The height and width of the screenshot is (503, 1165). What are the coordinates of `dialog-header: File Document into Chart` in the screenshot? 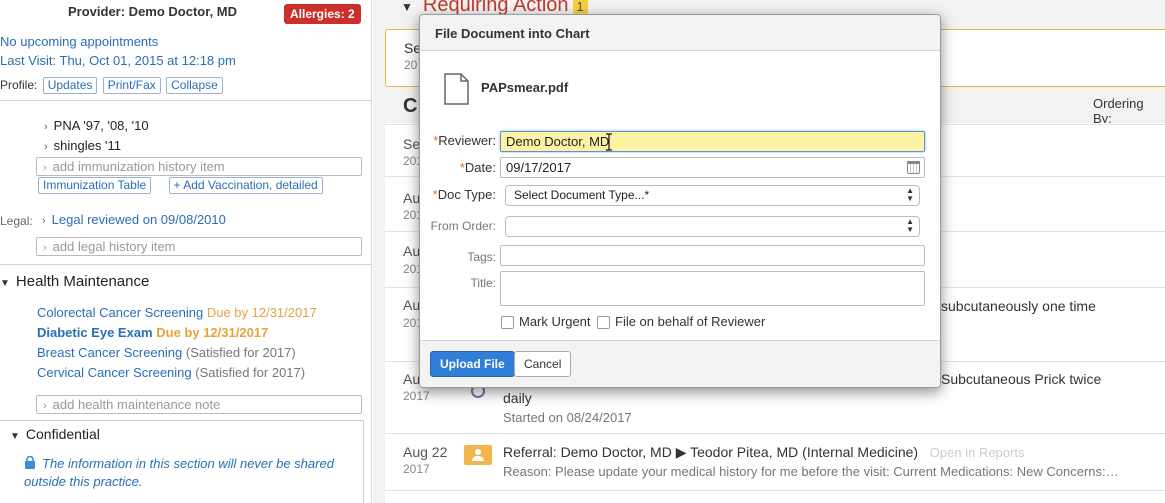 It's located at (680, 33).